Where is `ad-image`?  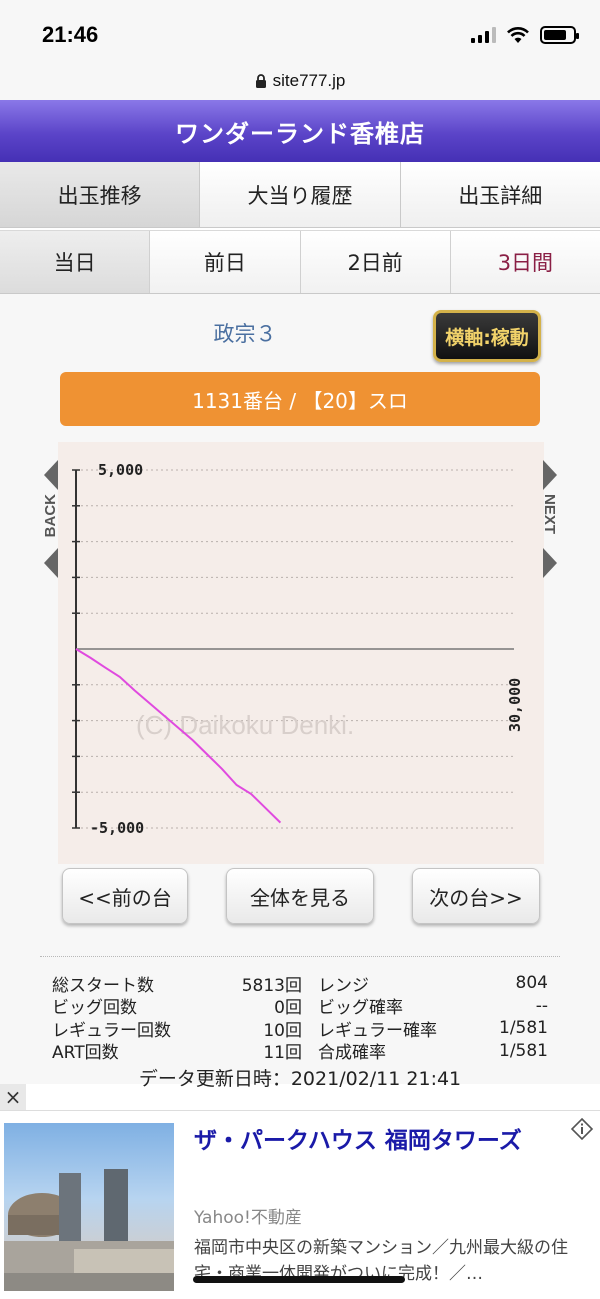
ad-image is located at coordinates (89, 1207).